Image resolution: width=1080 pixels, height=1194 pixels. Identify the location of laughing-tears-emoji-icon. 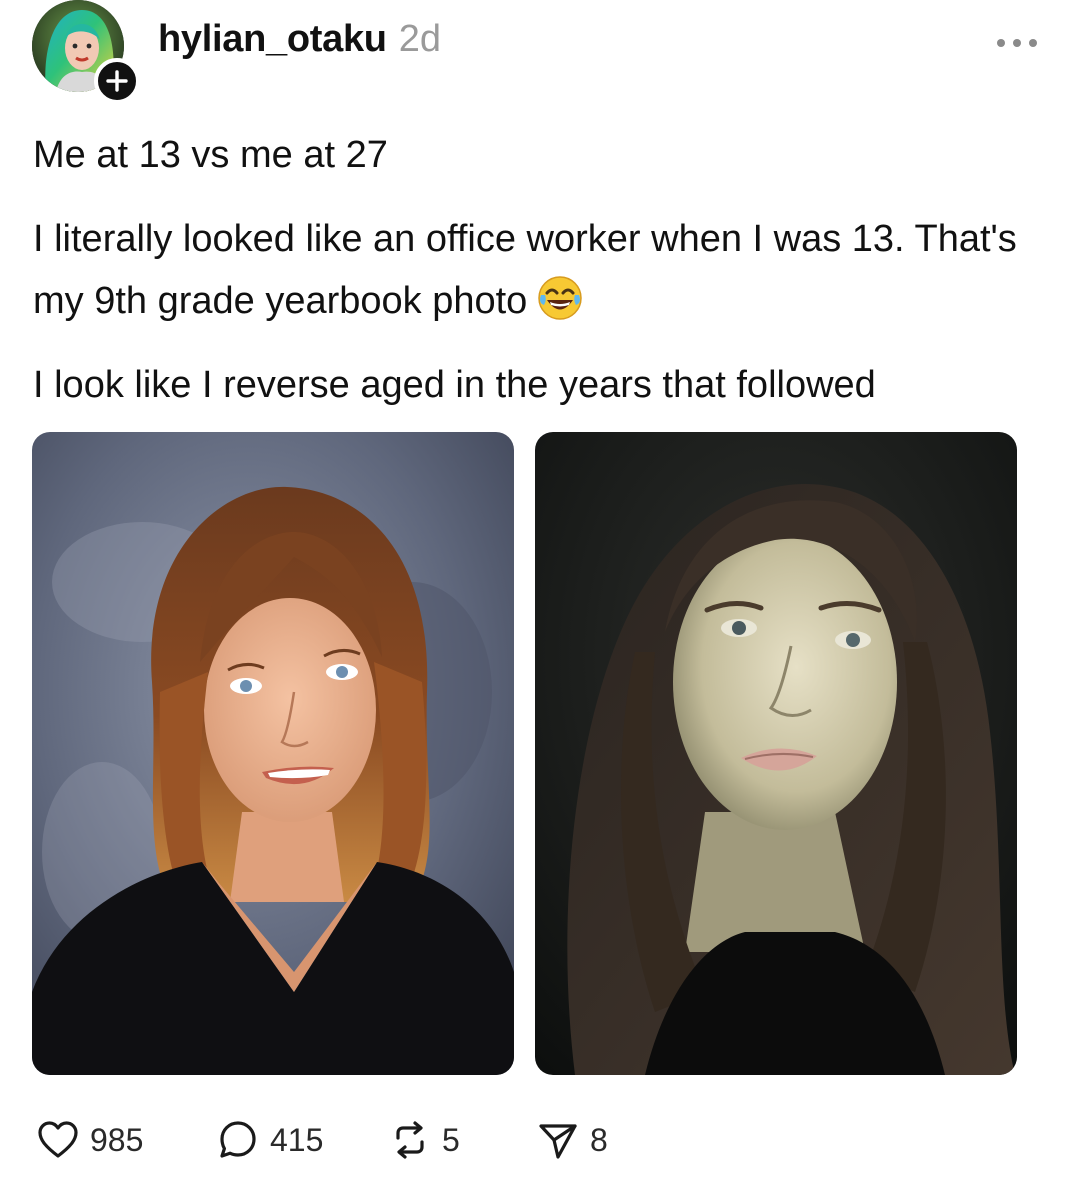
(560, 298).